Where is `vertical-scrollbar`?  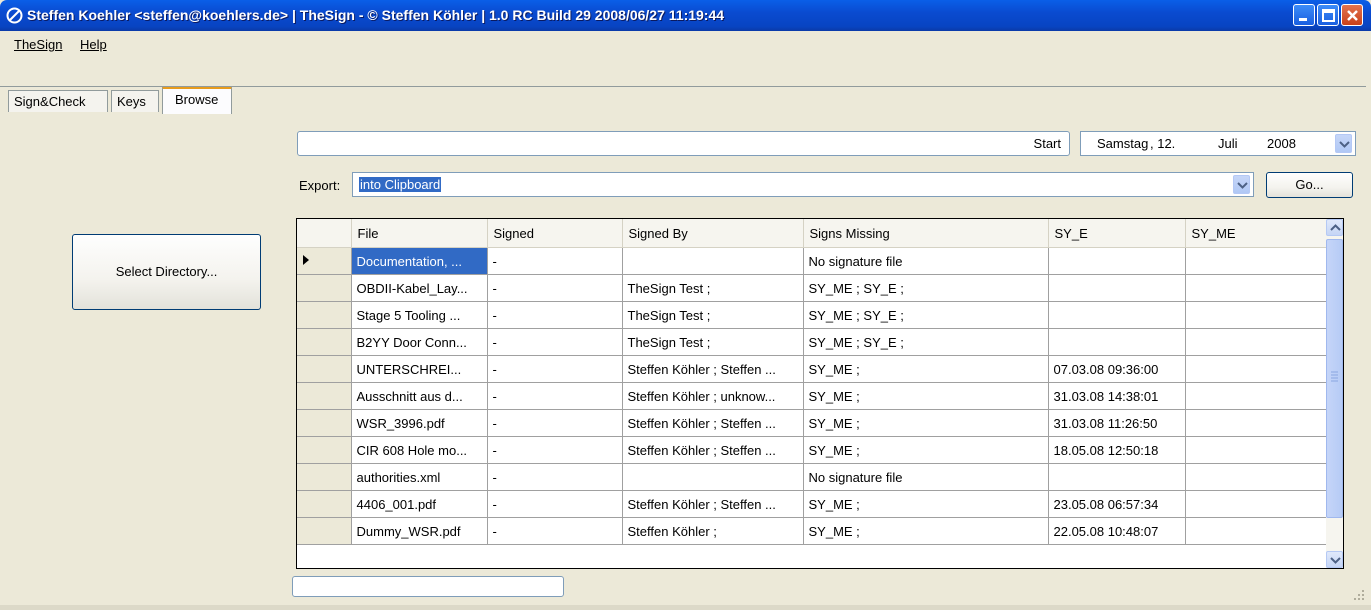
vertical-scrollbar is located at coordinates (1334, 393).